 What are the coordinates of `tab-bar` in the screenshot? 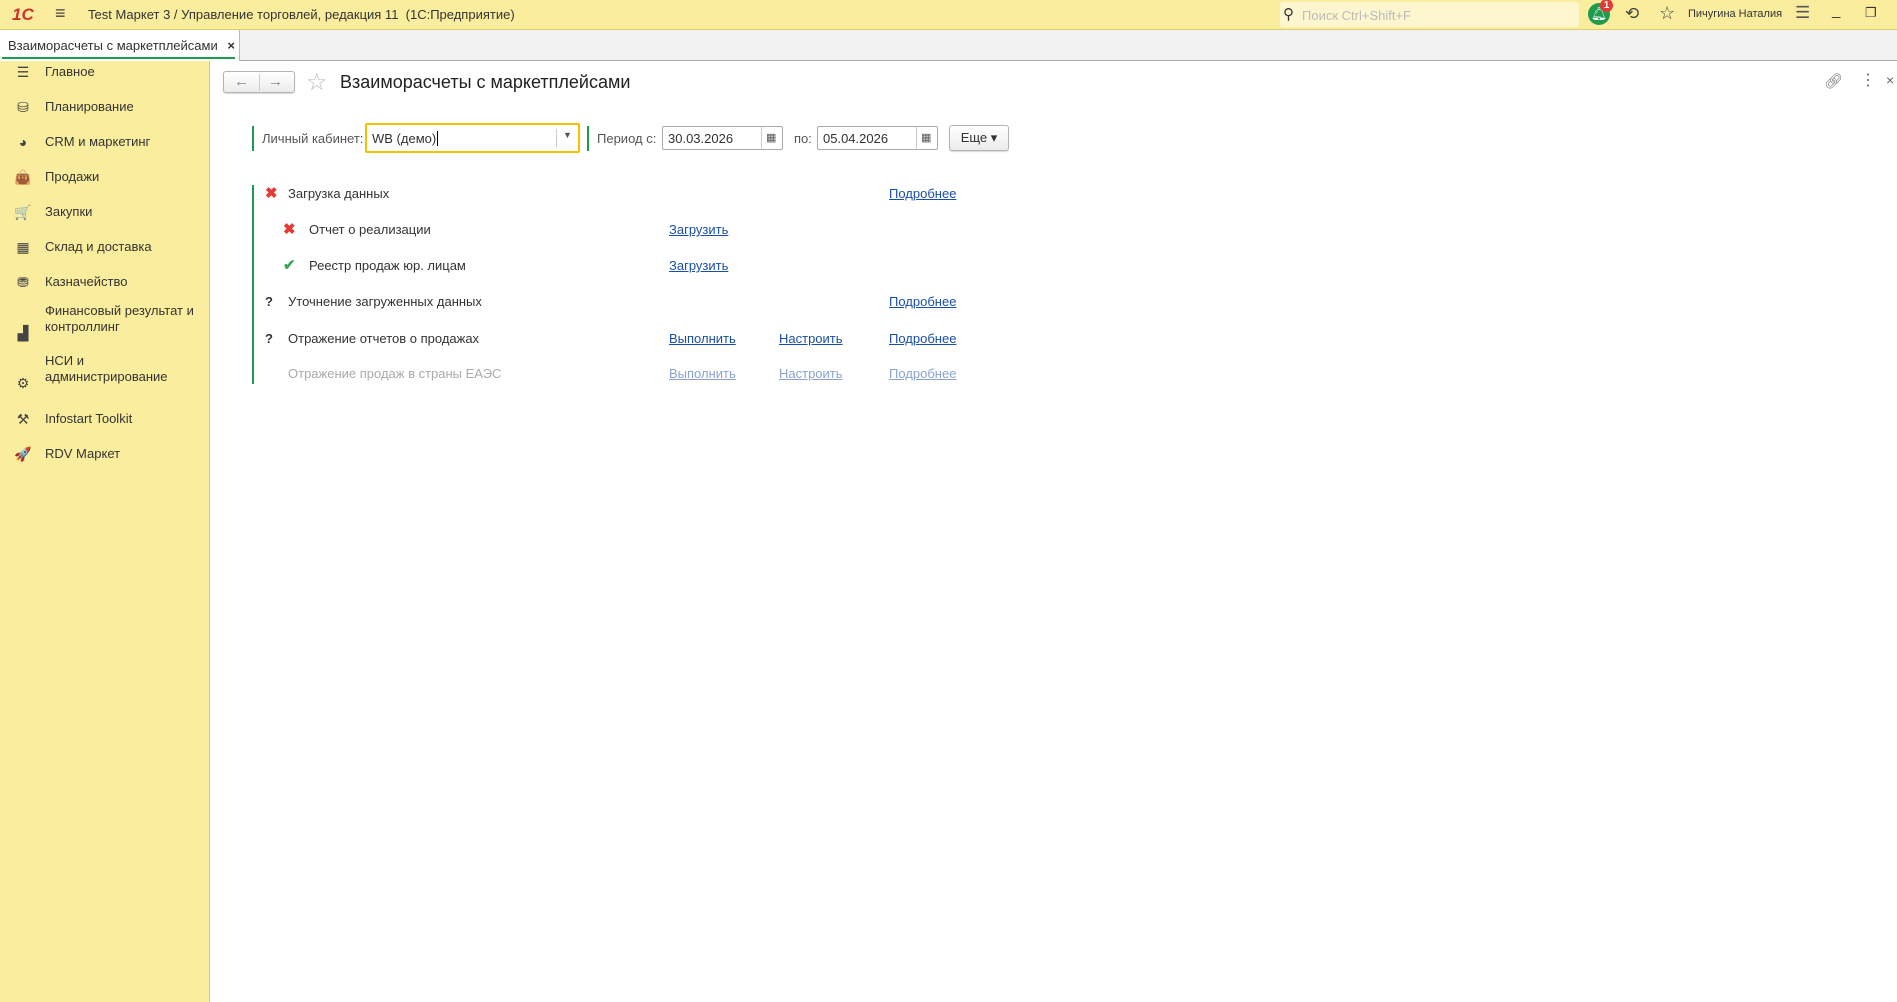 It's located at (948, 45).